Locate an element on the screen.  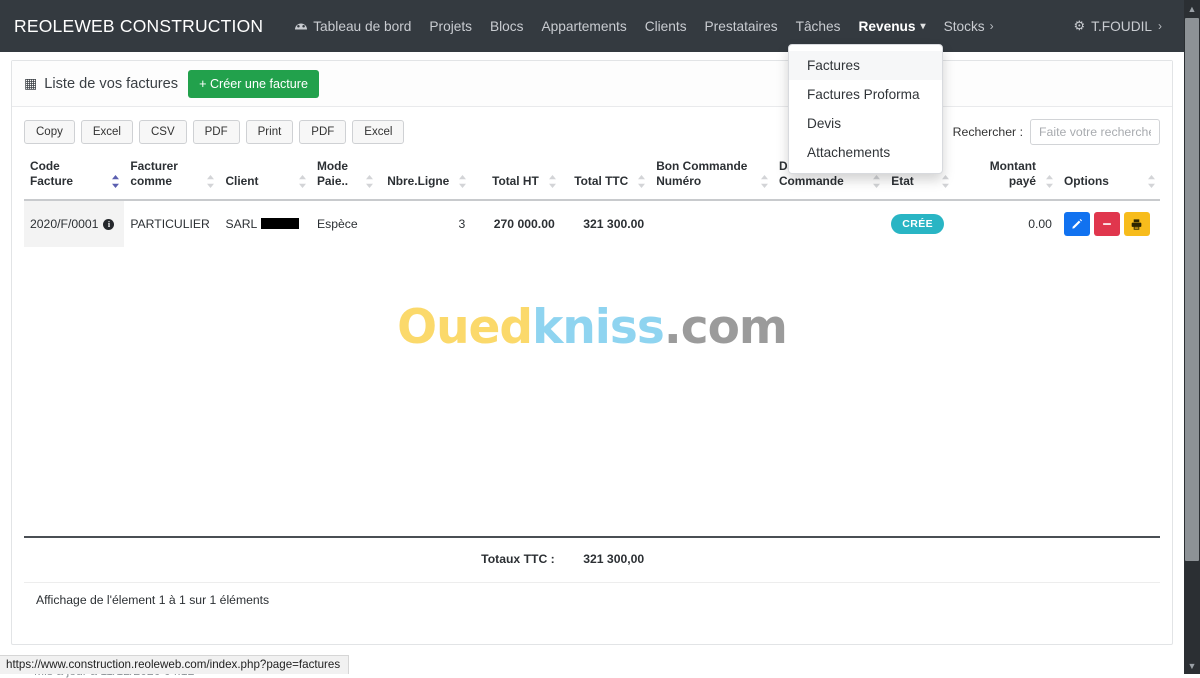
row-action-buttons is located at coordinates (1109, 224).